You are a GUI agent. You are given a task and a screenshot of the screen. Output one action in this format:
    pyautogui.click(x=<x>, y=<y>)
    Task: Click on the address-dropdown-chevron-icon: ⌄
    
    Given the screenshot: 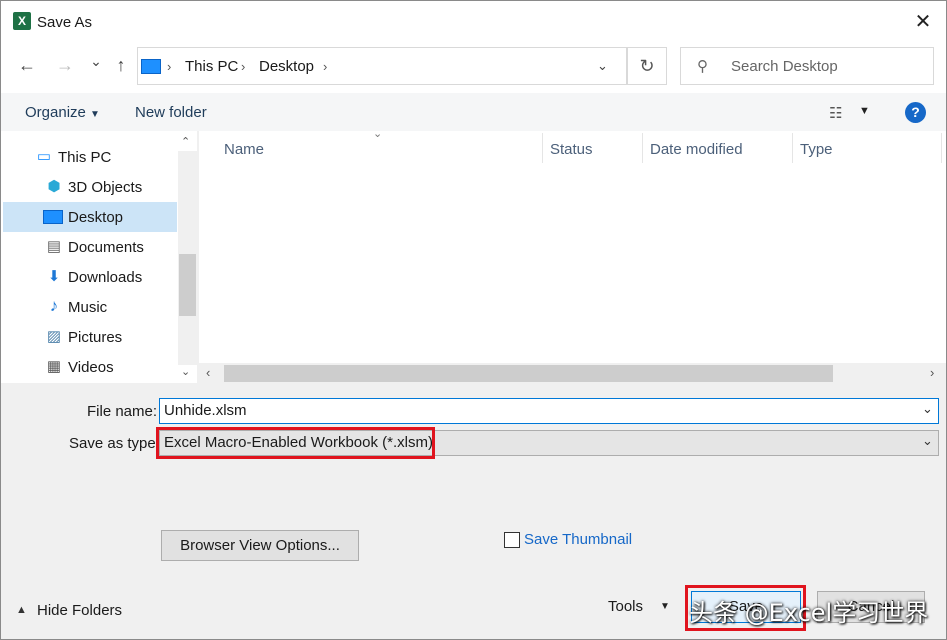 What is the action you would take?
    pyautogui.click(x=602, y=66)
    